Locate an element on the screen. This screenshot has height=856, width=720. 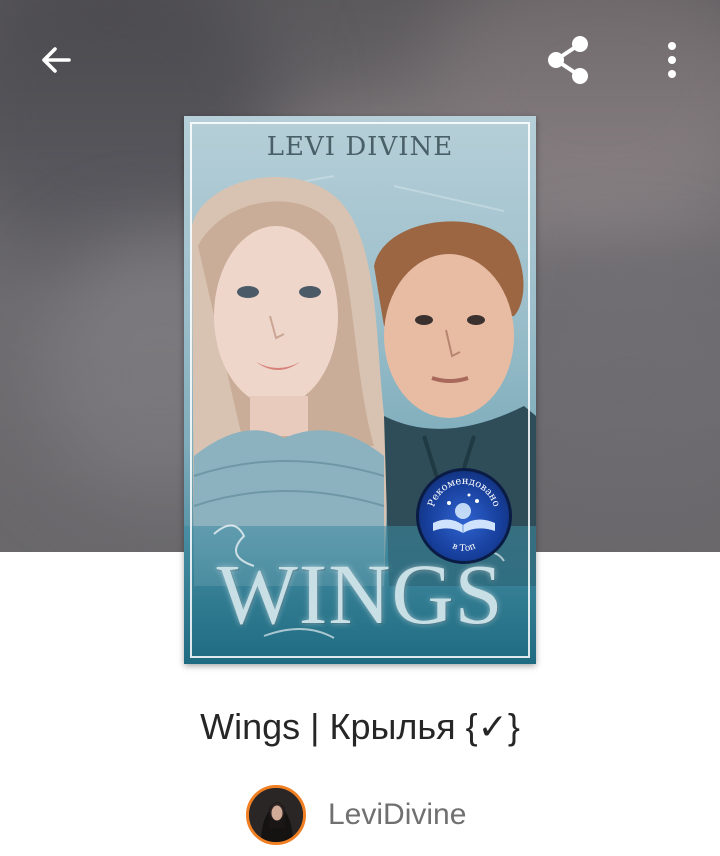
author-link: LeviDivine is located at coordinates (356, 815).